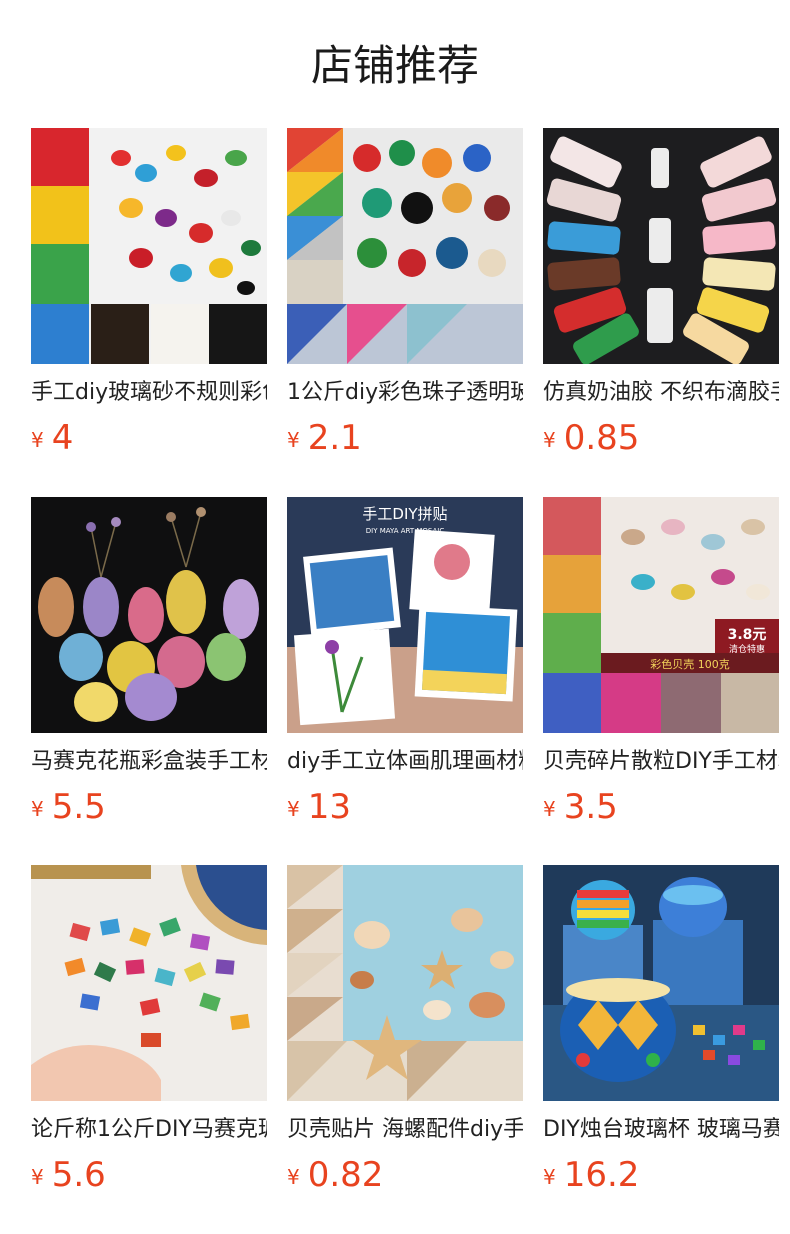 This screenshot has width=790, height=1234. Describe the element at coordinates (404, 514) in the screenshot. I see `banner-text: 手工DIY拼贴` at that location.